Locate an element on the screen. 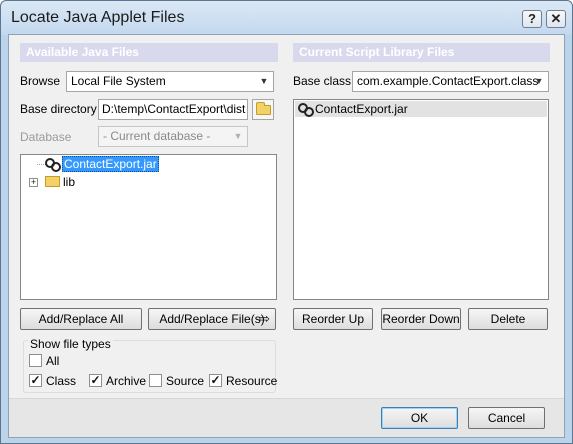 Image resolution: width=573 pixels, height=444 pixels. base-class-select-value: com.example.ContactExport.class is located at coordinates (448, 81).